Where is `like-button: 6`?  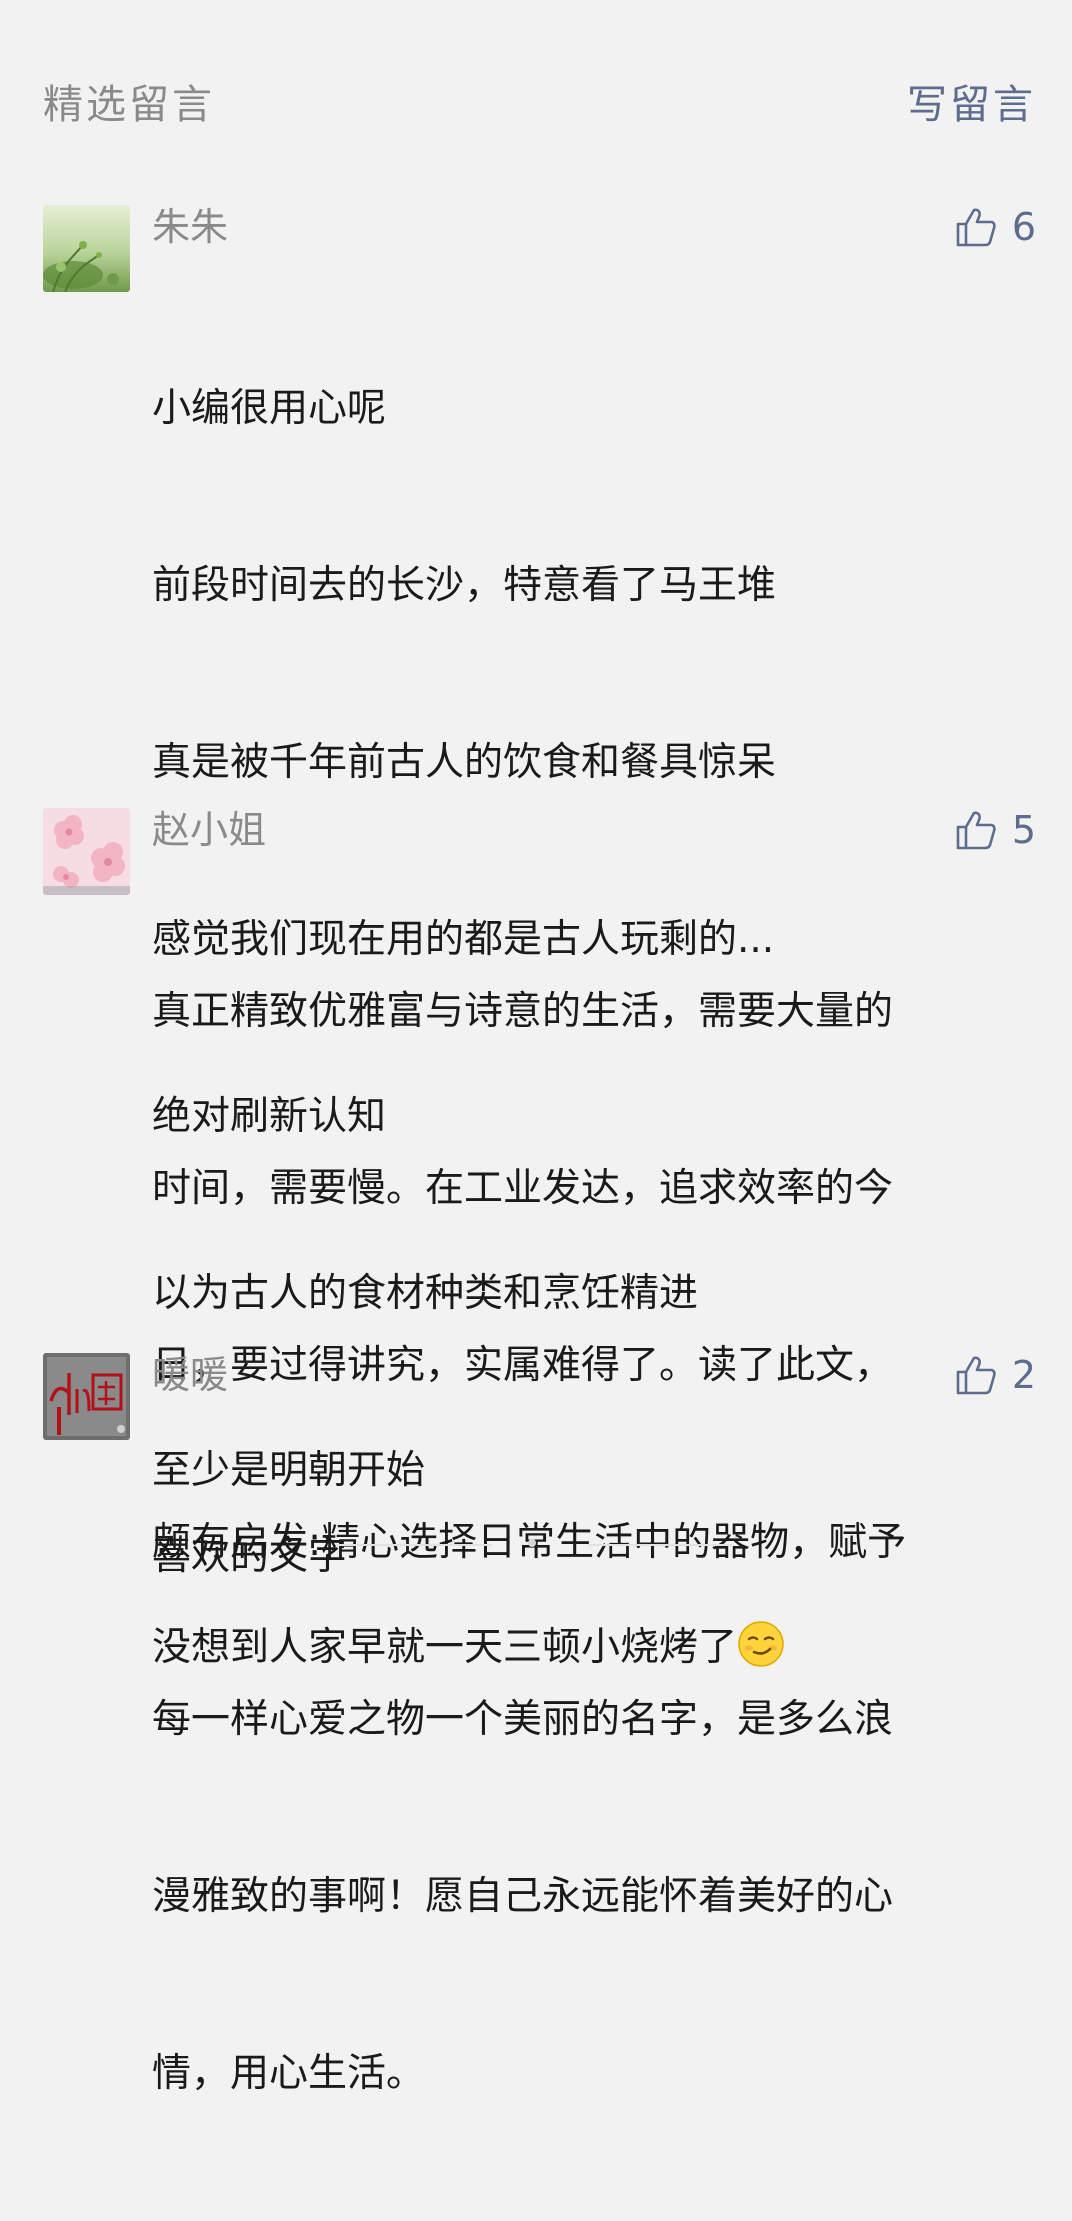 like-button: 6 is located at coordinates (995, 227).